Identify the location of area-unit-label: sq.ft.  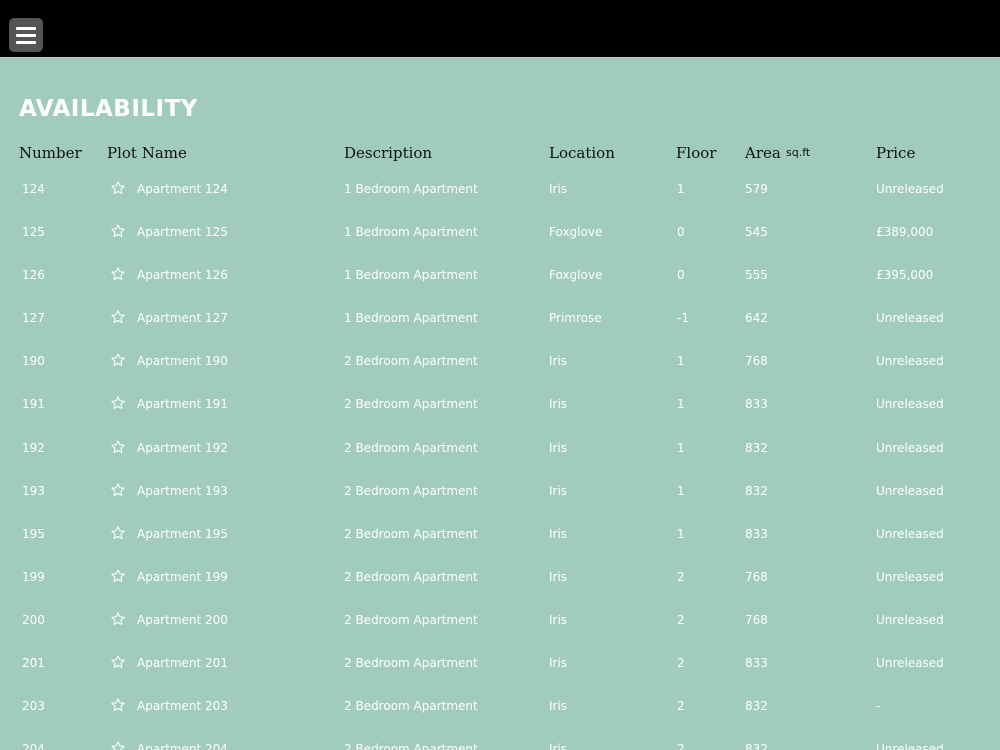
(798, 152).